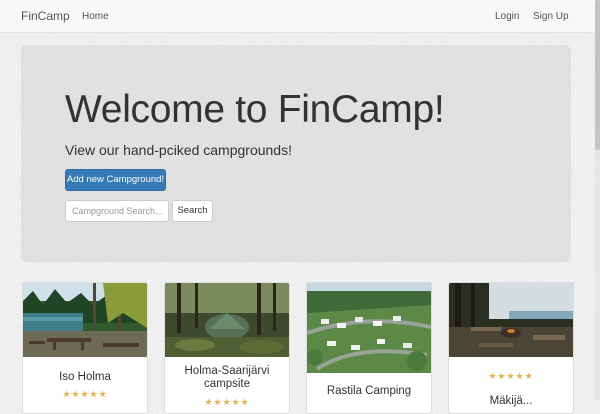  I want to click on nav-signup-link: Sign Up, so click(551, 16).